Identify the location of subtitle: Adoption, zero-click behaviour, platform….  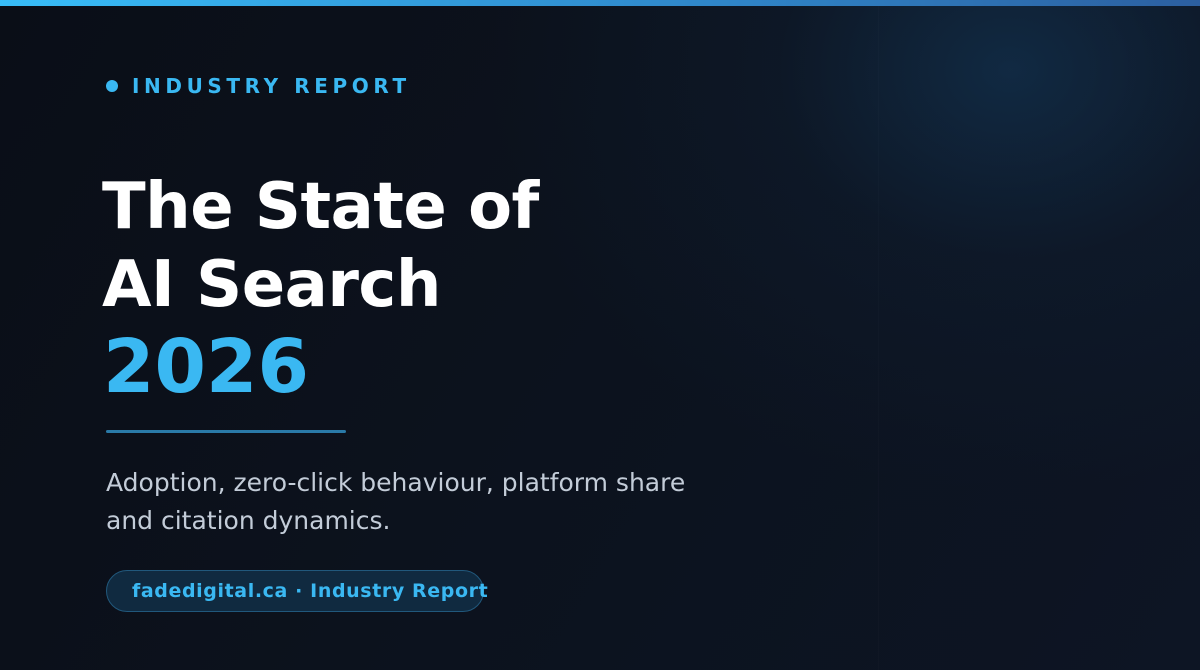
(416, 502).